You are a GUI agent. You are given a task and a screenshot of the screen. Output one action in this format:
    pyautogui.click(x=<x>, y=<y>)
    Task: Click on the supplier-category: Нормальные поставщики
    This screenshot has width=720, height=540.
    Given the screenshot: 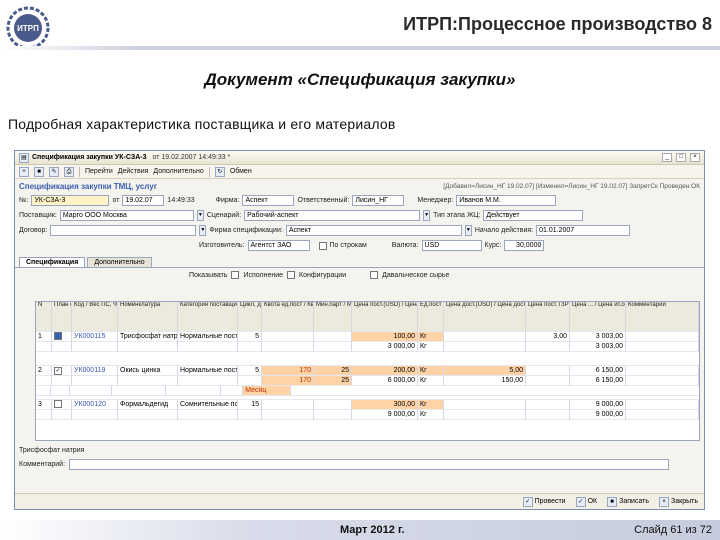 What is the action you would take?
    pyautogui.click(x=208, y=337)
    